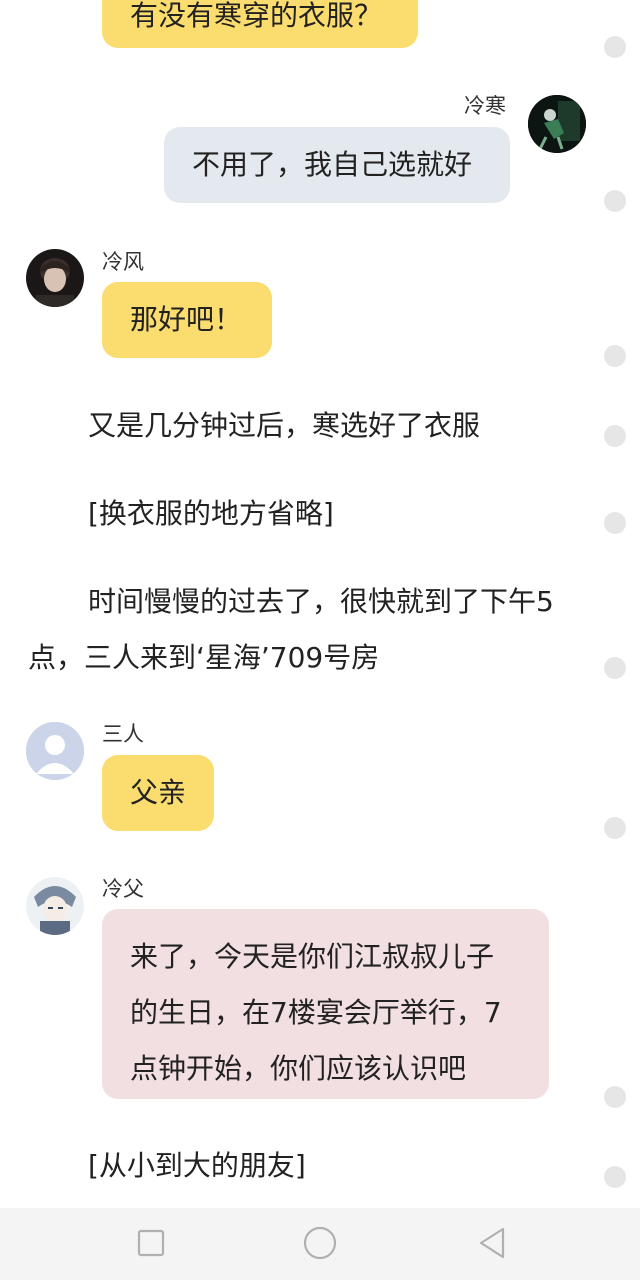 The image size is (640, 1280). I want to click on circle-icon, so click(320, 1243).